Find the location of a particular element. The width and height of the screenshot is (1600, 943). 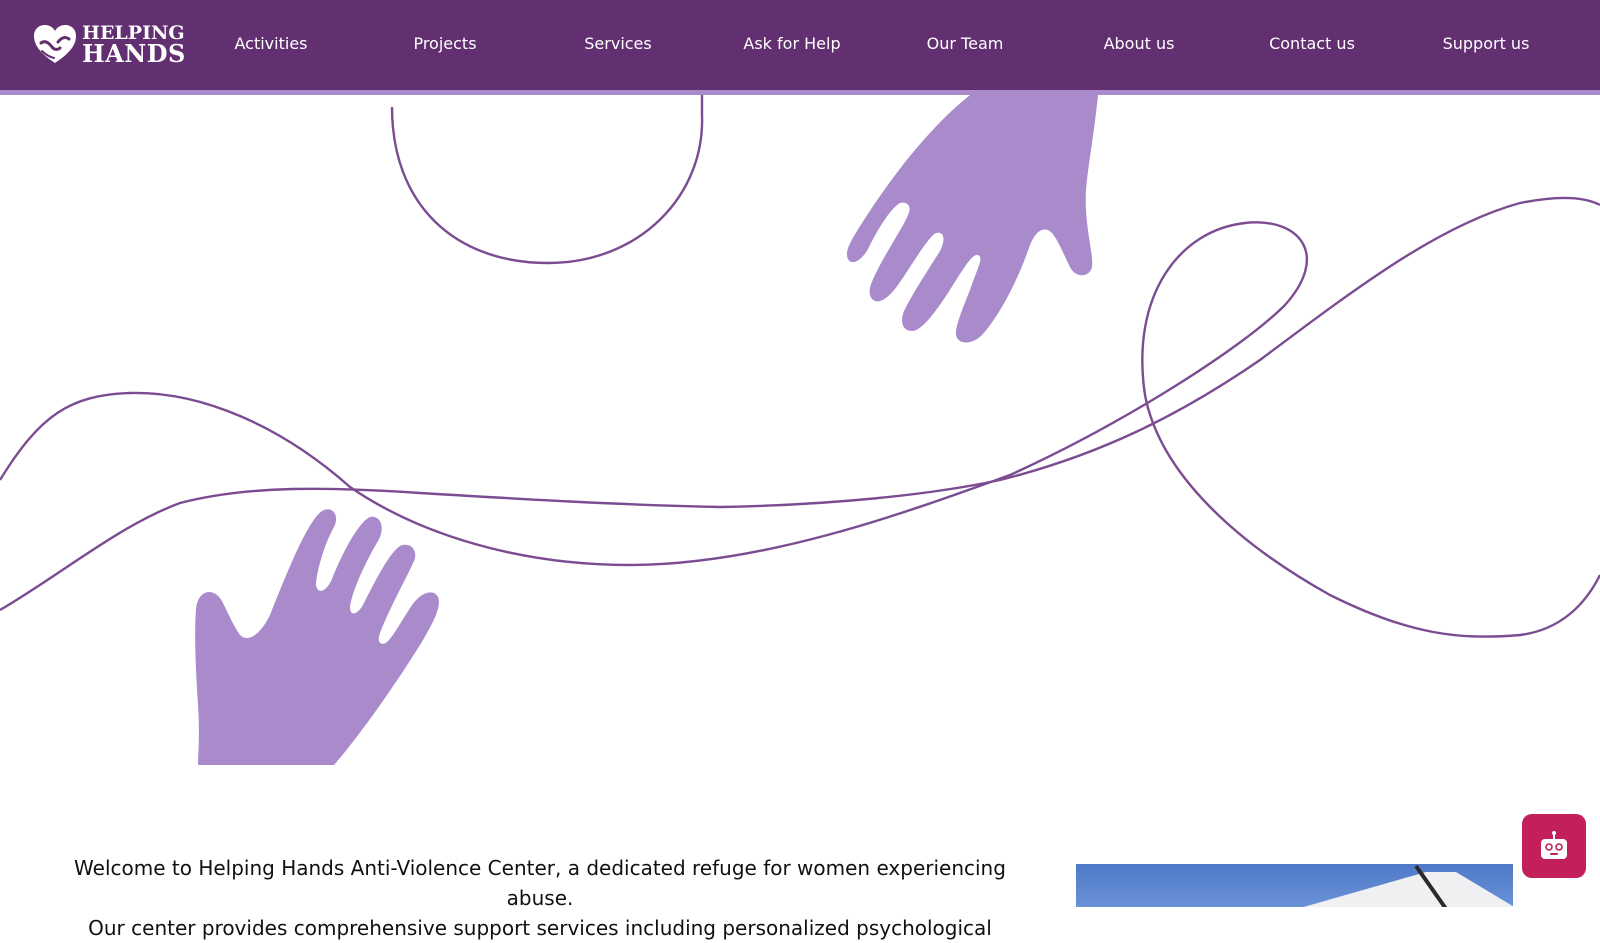

chatbot-button is located at coordinates (1554, 846).